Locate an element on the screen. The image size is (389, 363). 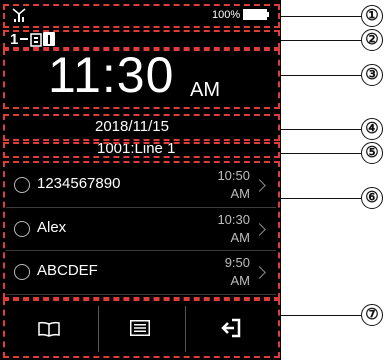
region-date is located at coordinates (141, 127).